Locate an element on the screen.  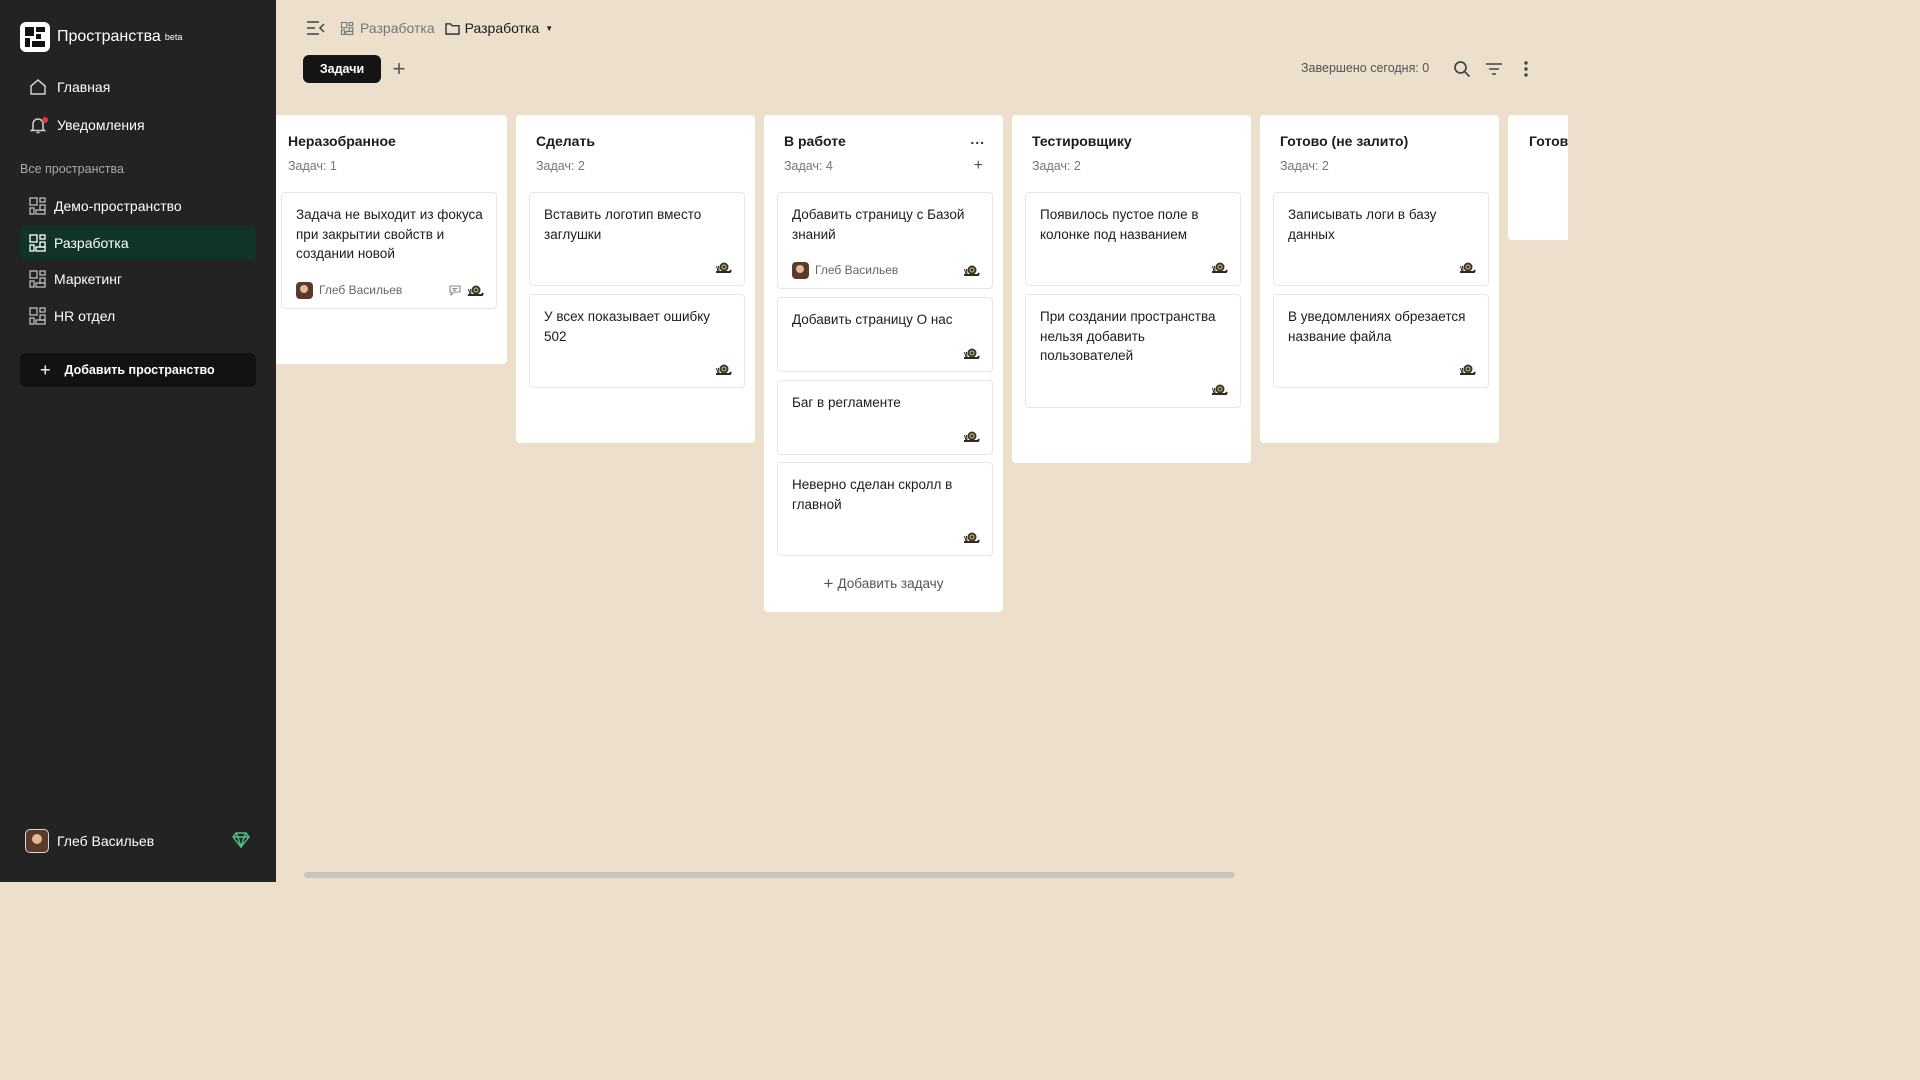
task-title: Добавить страницу с Базой знаний is located at coordinates (878, 224).